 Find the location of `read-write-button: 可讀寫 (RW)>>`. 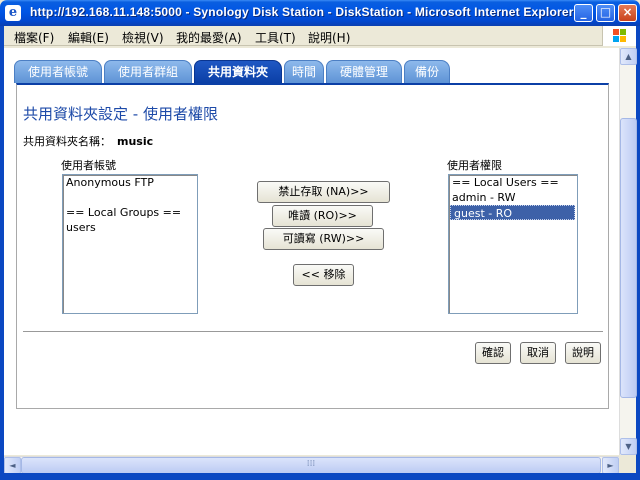

read-write-button: 可讀寫 (RW)>> is located at coordinates (323, 239).